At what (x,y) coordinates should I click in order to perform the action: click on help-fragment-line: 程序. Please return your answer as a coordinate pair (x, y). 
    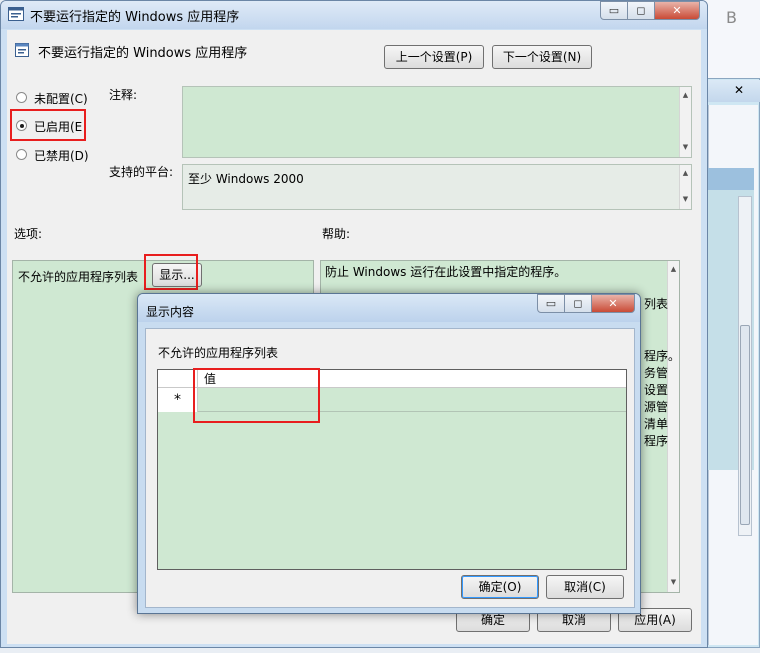
    Looking at the image, I should click on (656, 441).